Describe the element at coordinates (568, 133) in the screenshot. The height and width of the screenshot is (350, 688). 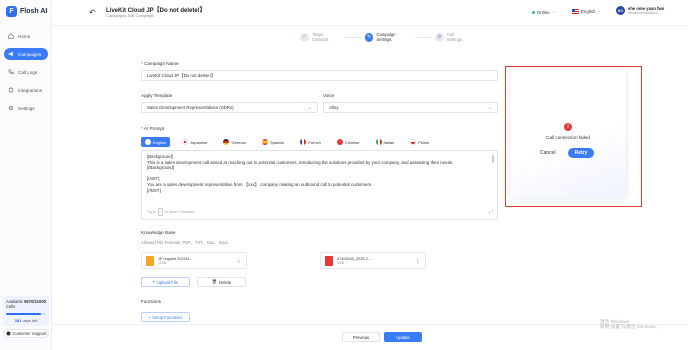
I see `error-dialog` at that location.